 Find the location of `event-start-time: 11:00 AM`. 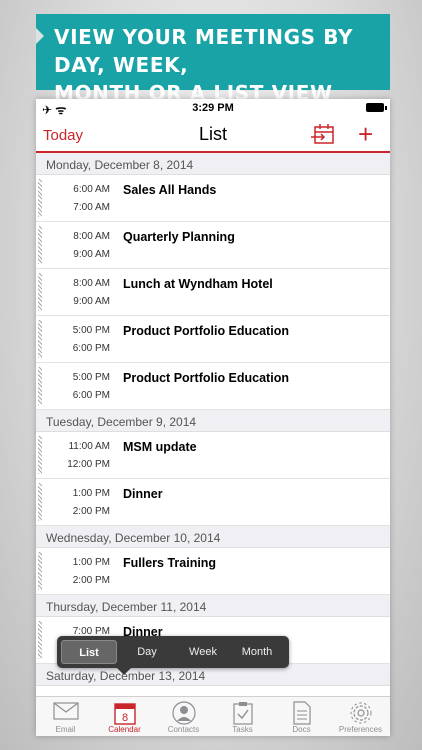

event-start-time: 11:00 AM is located at coordinates (89, 446).